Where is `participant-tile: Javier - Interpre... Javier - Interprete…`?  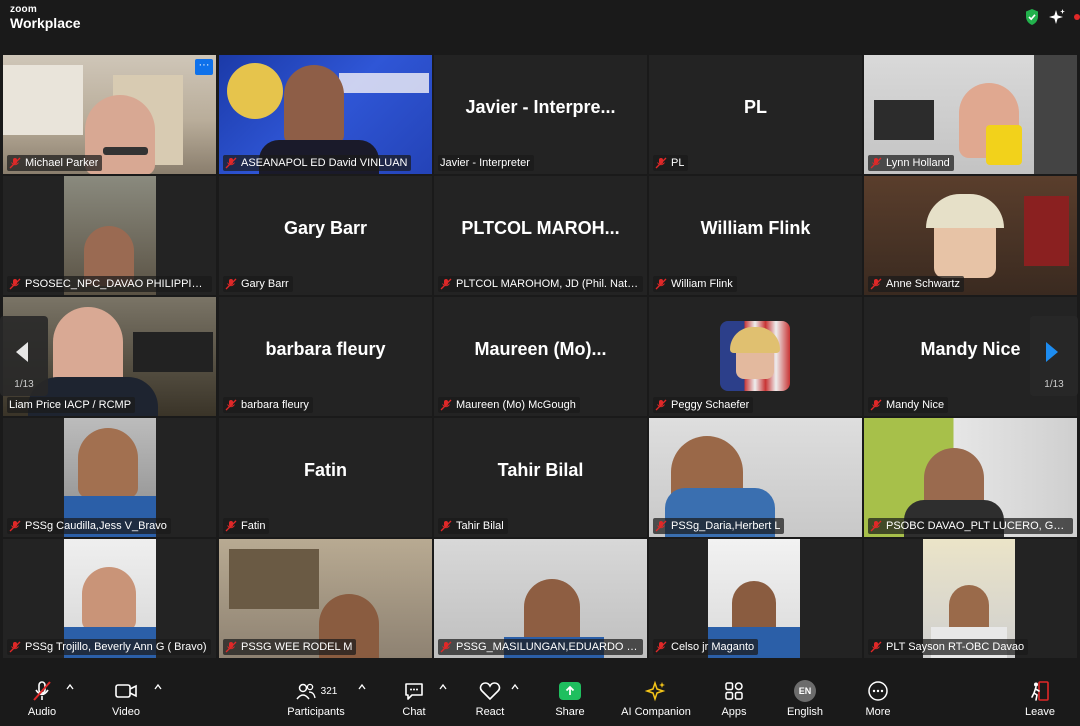
participant-tile: Javier - Interpre... Javier - Interprete… is located at coordinates (540, 114).